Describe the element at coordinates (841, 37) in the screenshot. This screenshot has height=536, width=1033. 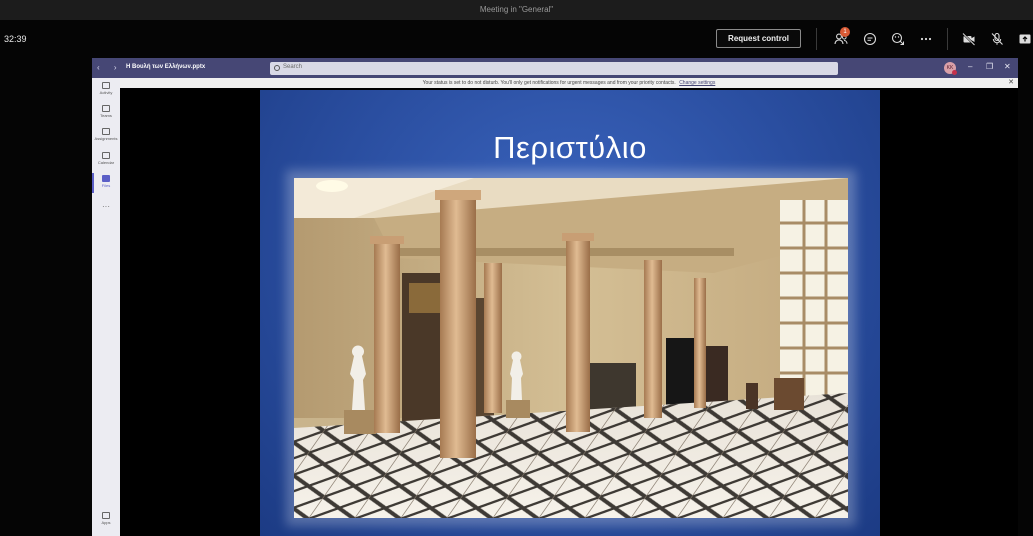
I see `people-icon: 1` at that location.